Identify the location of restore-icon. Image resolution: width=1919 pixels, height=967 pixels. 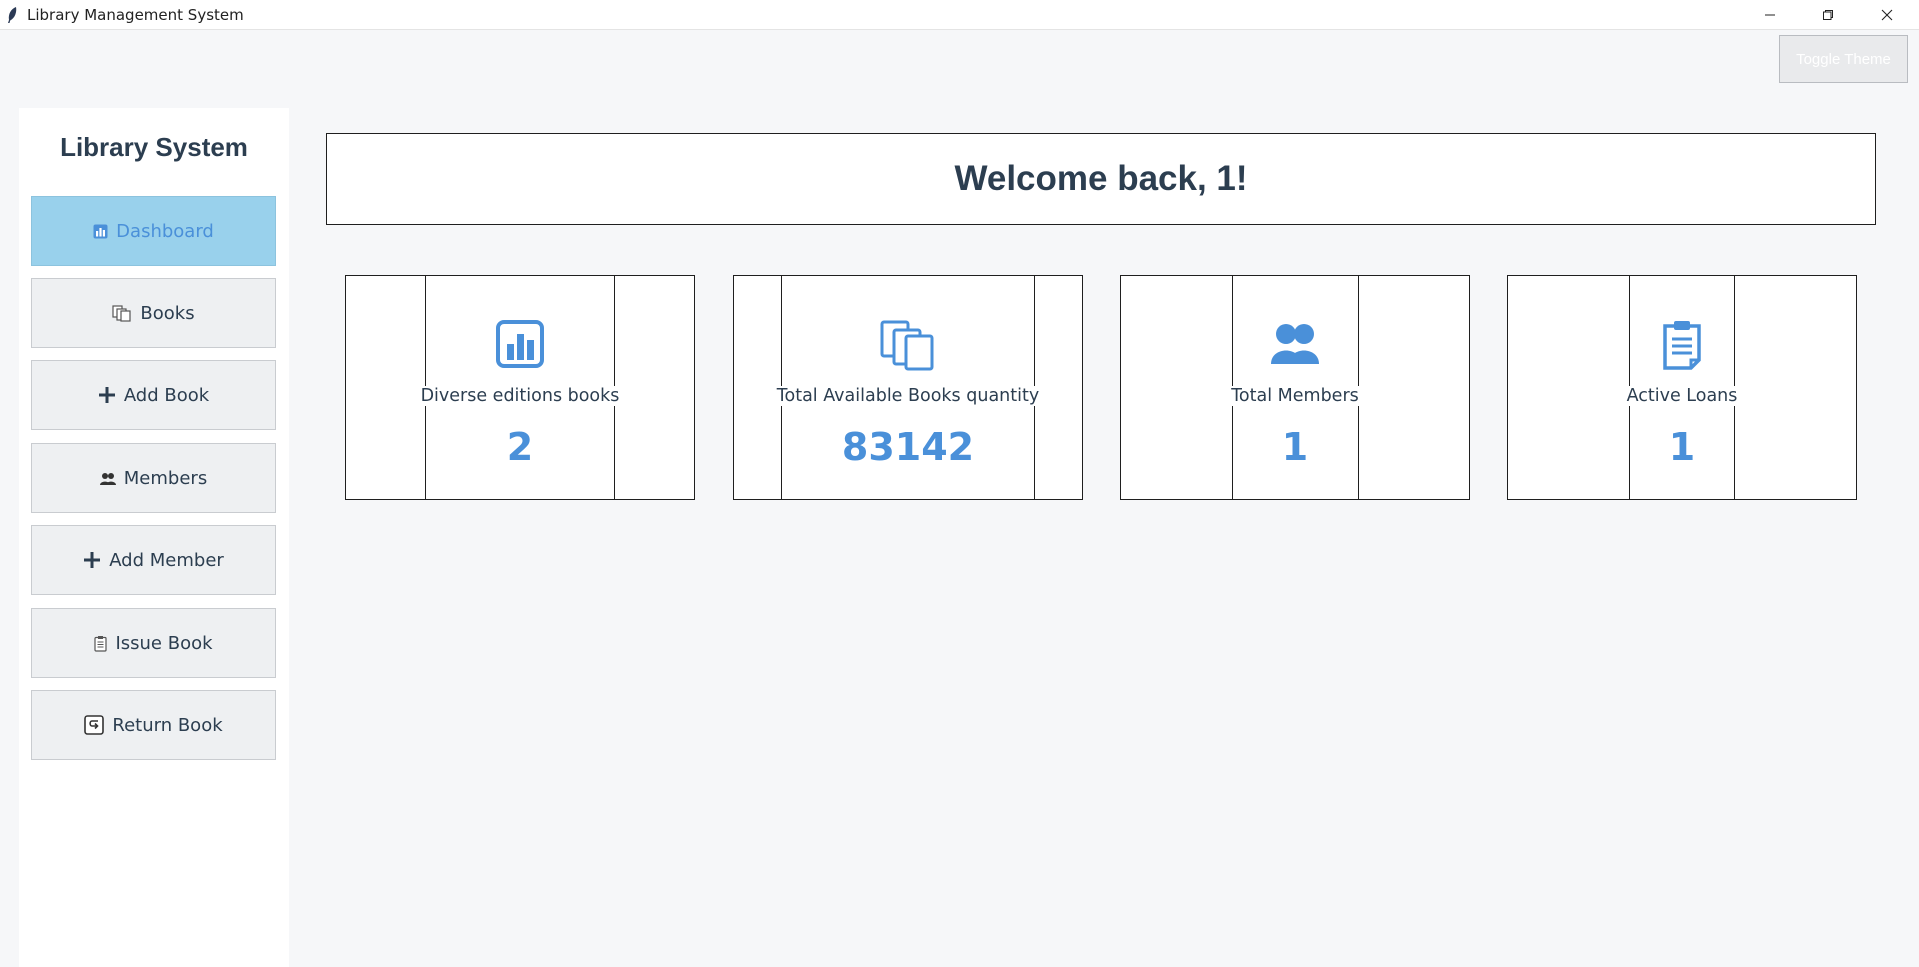
(1828, 15).